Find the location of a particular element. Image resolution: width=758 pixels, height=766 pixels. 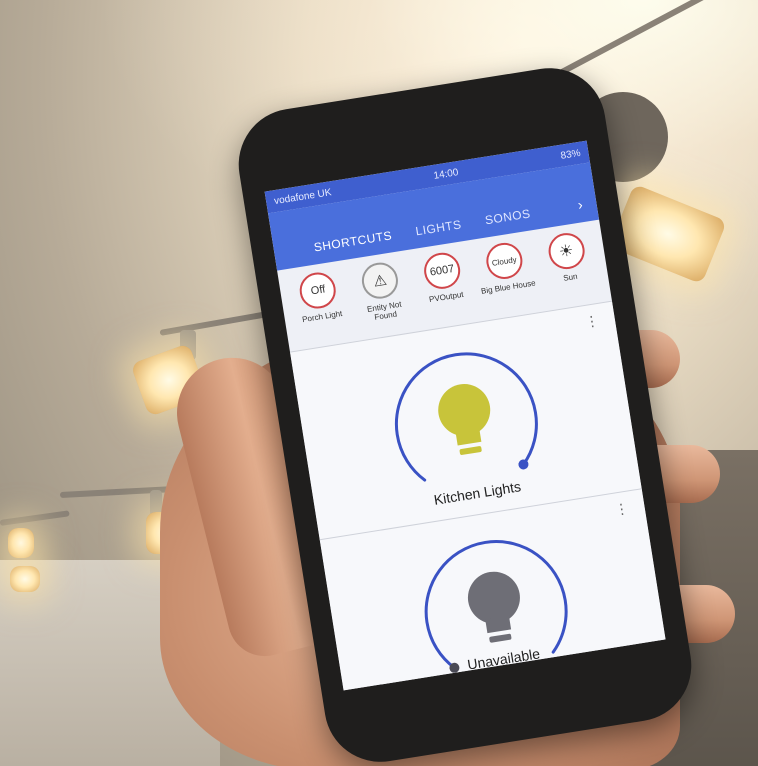

chevron-right-icon: › is located at coordinates (580, 204).